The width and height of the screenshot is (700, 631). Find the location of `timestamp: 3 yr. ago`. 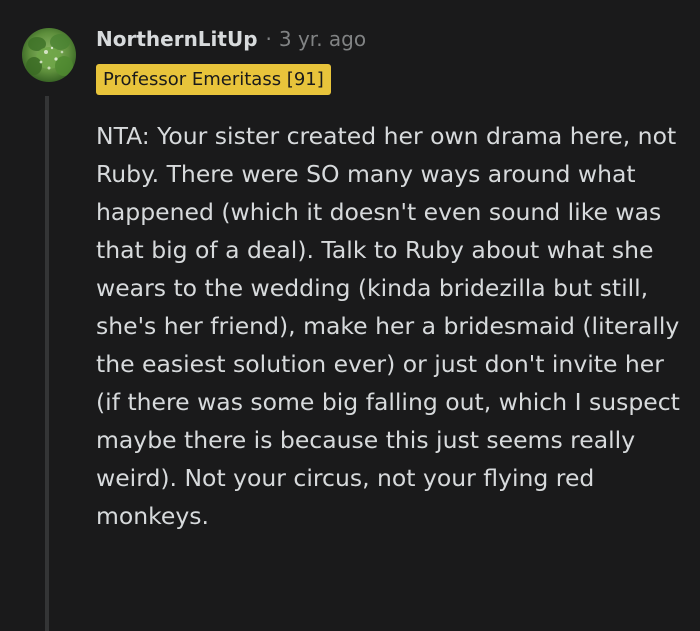

timestamp: 3 yr. ago is located at coordinates (322, 39).